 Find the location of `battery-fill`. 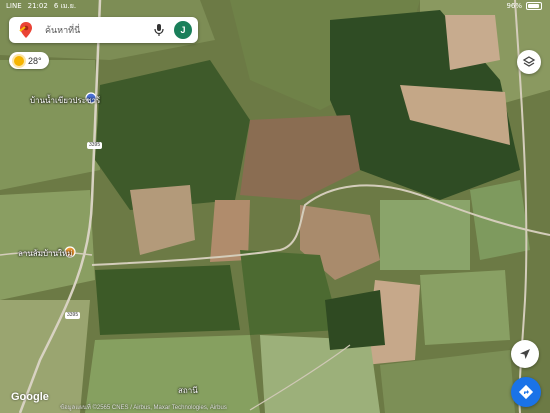

battery-fill is located at coordinates (533, 6).